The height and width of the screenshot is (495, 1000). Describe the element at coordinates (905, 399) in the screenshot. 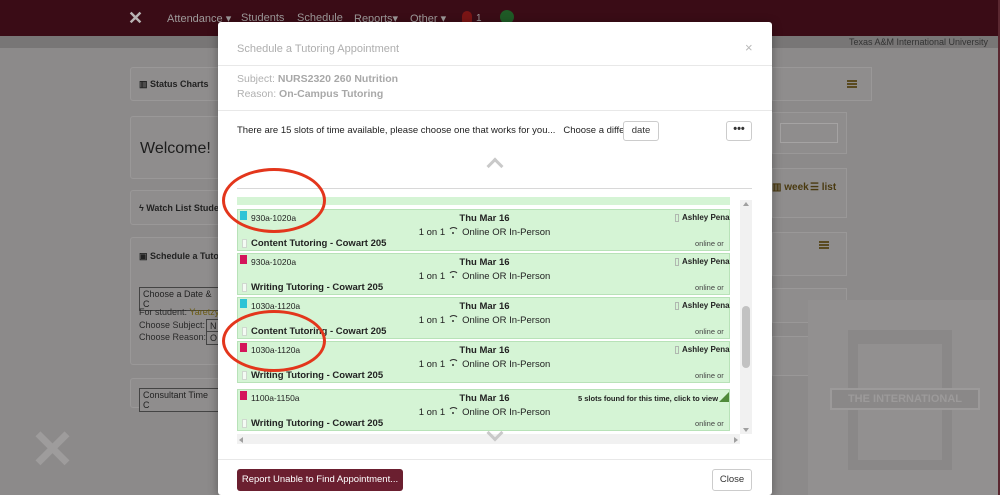

I see `watermark-band: THE INTERNATIONAL` at that location.